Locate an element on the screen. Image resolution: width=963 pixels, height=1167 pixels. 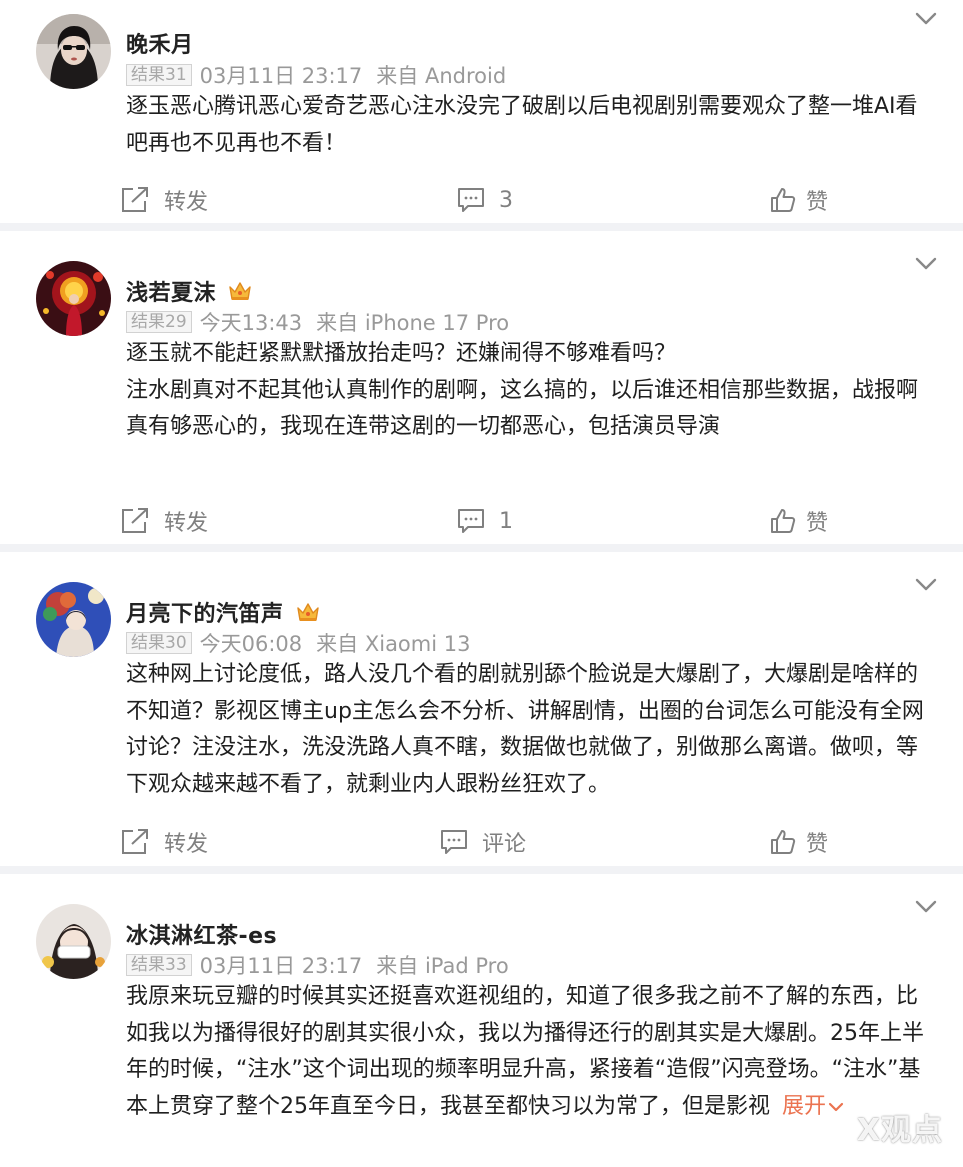
comment-paragraph: 真有够恶心的，我现在连带这剧的一切都恶心，包括演员导演 is located at coordinates (423, 426).